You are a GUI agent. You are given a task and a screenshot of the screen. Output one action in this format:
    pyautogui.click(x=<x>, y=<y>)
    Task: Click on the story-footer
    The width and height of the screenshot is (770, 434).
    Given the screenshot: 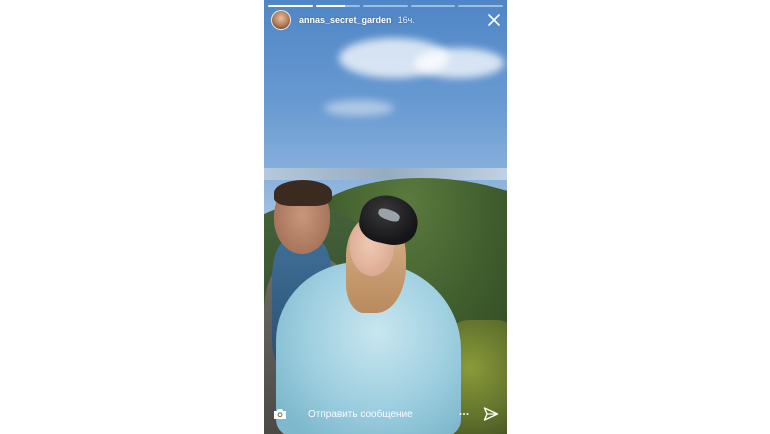 What is the action you would take?
    pyautogui.click(x=385, y=414)
    